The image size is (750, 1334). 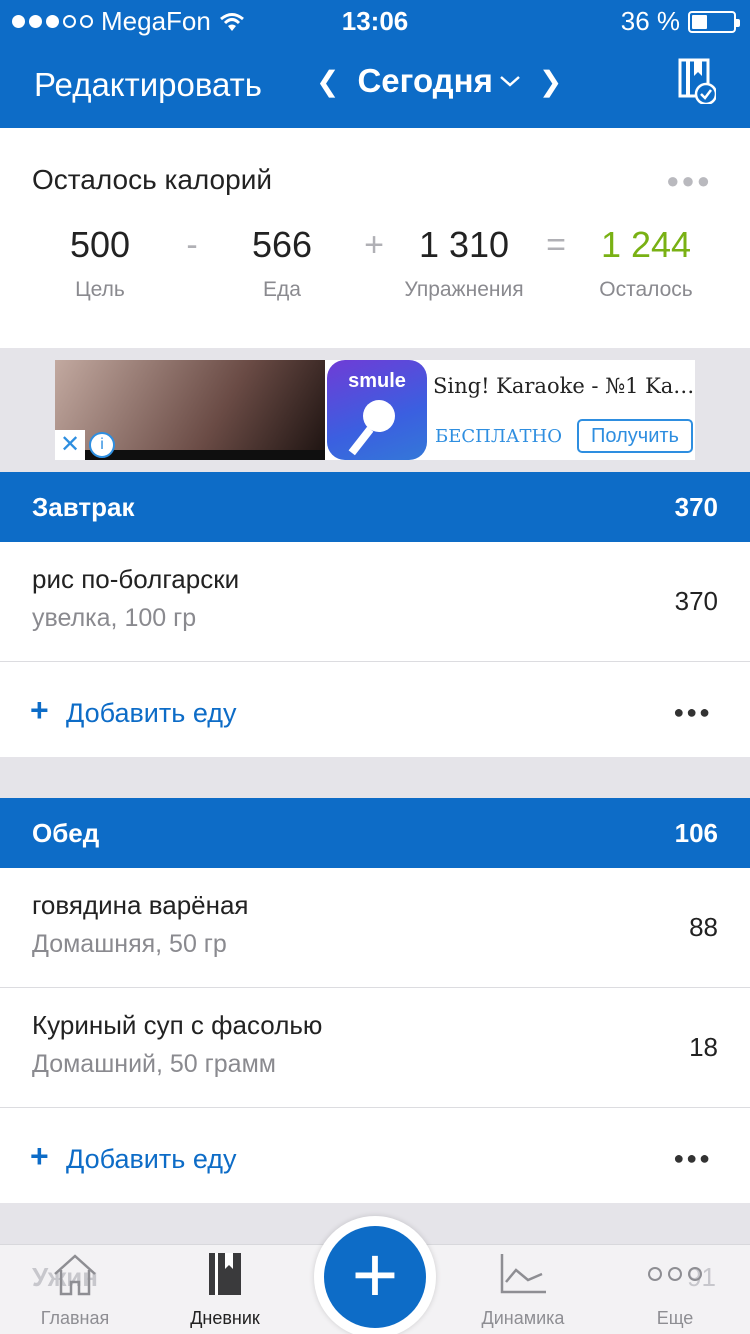 What do you see at coordinates (148, 85) in the screenshot?
I see `edit-button: Редактировать` at bounding box center [148, 85].